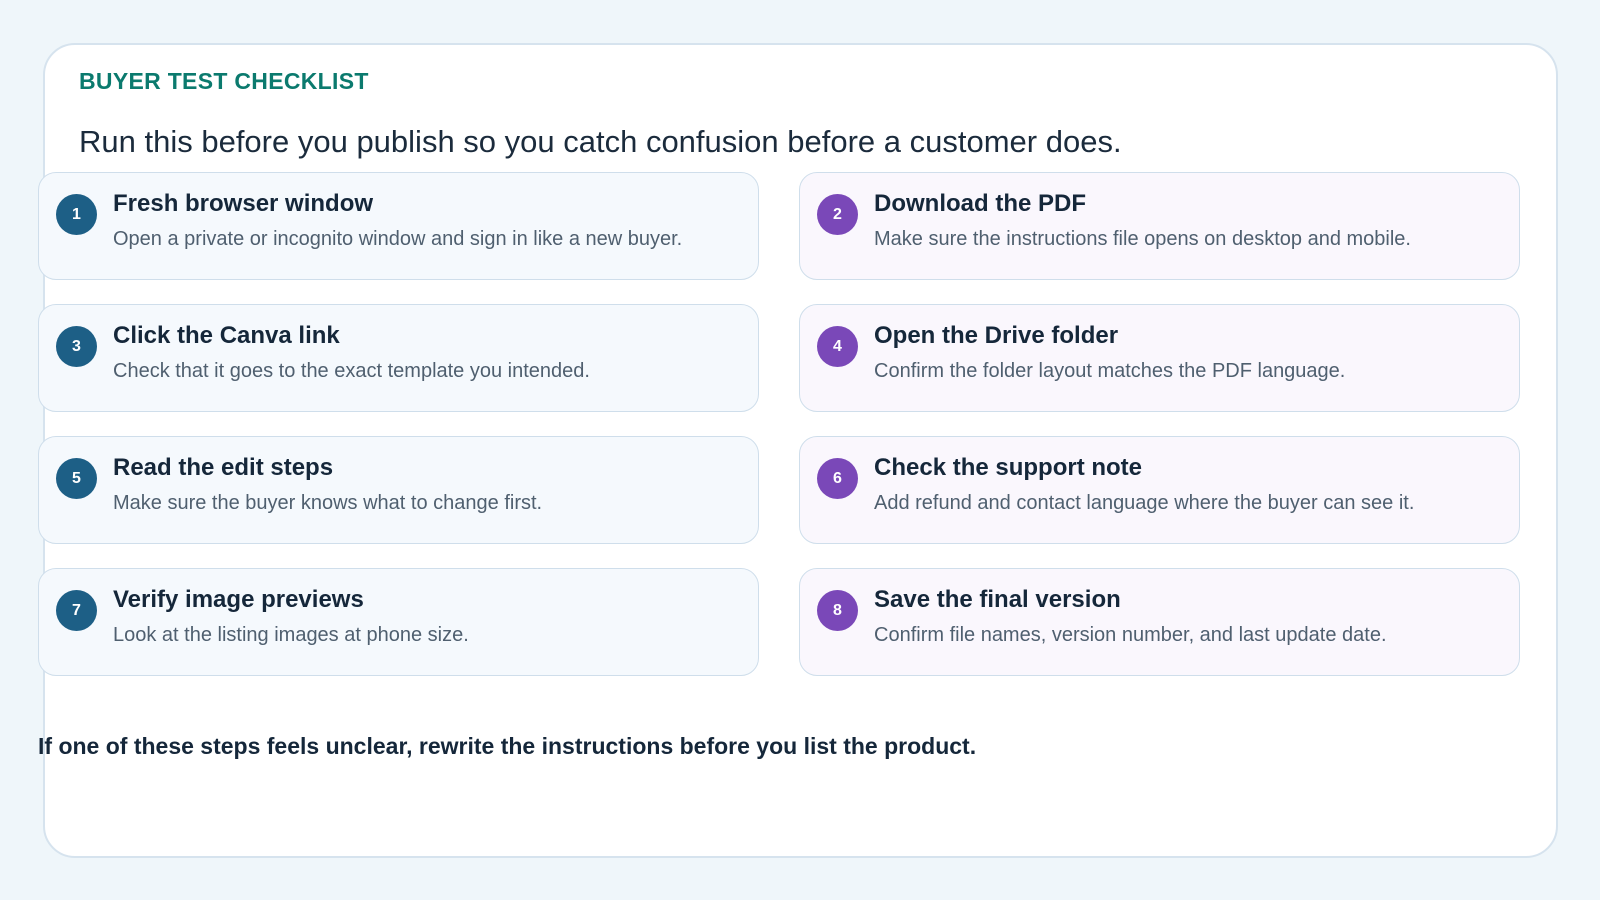 The width and height of the screenshot is (1600, 900). Describe the element at coordinates (997, 599) in the screenshot. I see `step-title: Save the final version` at that location.